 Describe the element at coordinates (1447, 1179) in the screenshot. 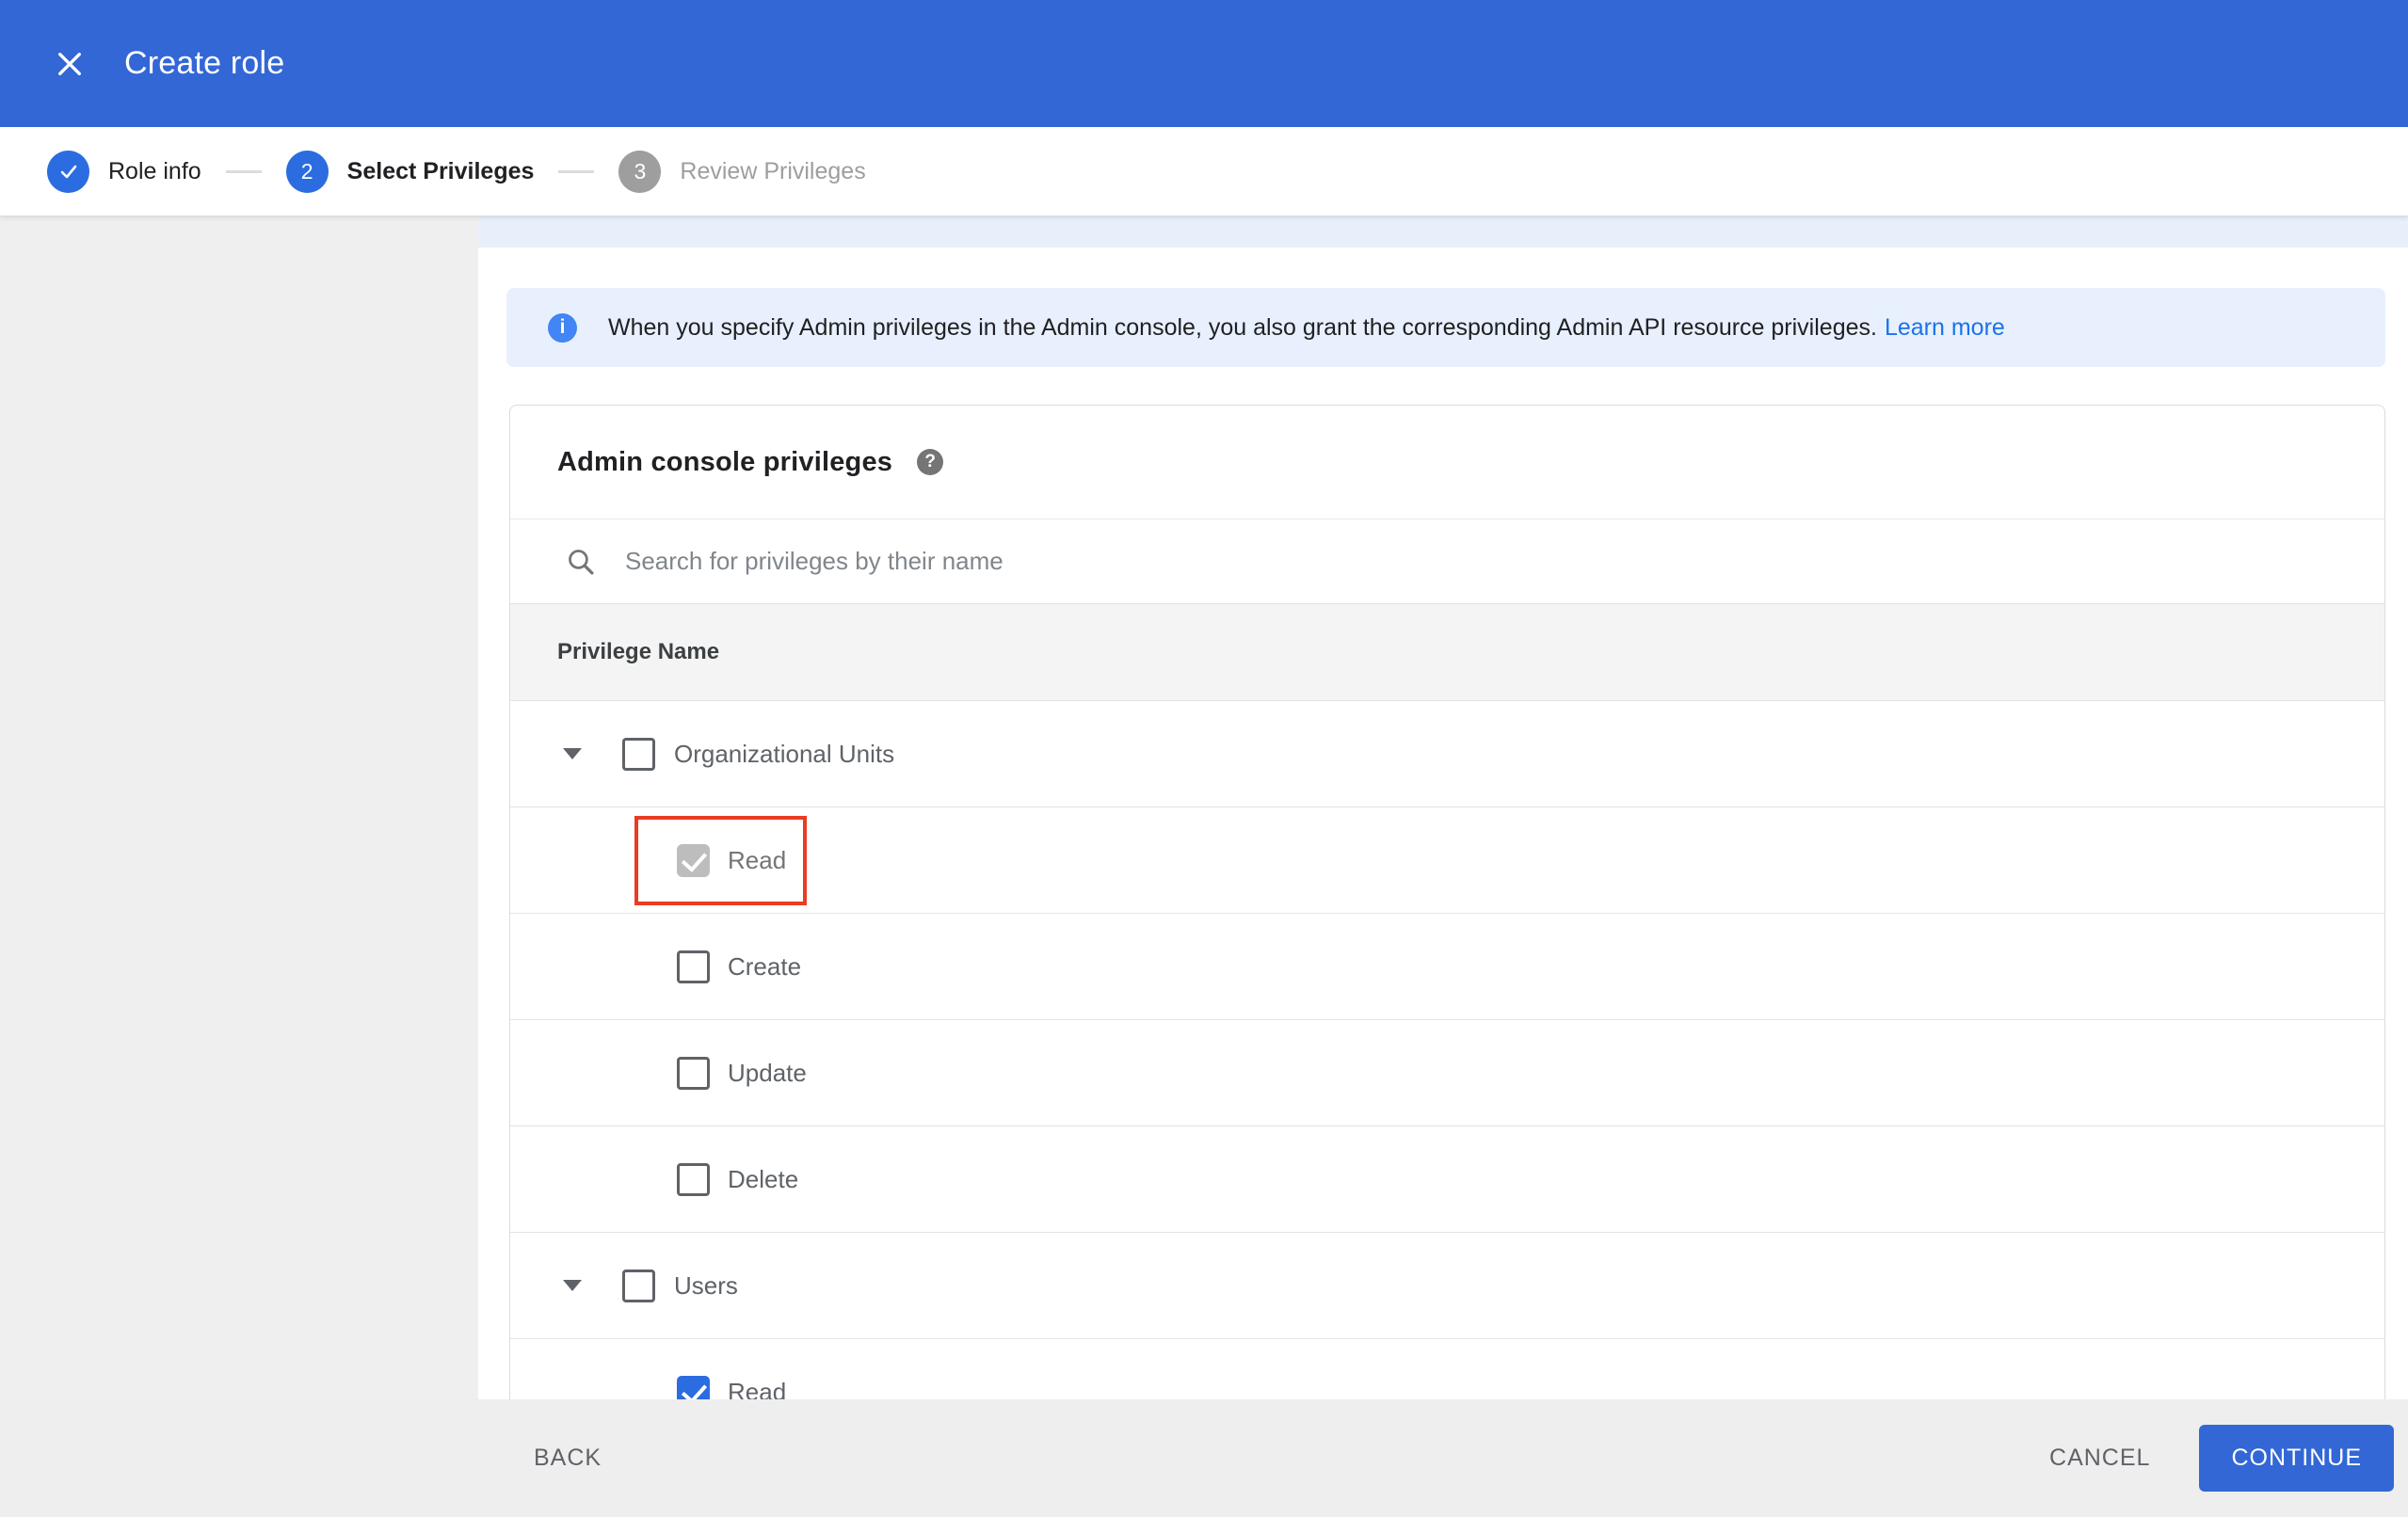

I see `privilege-row: Delete` at that location.